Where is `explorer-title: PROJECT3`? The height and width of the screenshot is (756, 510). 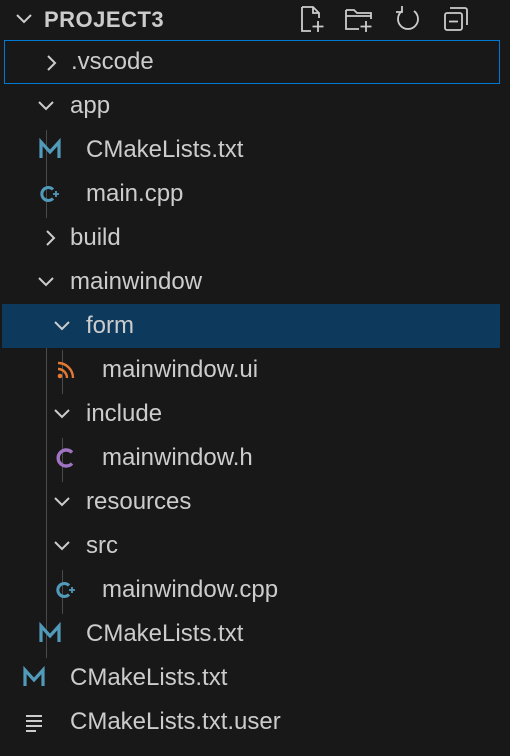 explorer-title: PROJECT3 is located at coordinates (104, 19).